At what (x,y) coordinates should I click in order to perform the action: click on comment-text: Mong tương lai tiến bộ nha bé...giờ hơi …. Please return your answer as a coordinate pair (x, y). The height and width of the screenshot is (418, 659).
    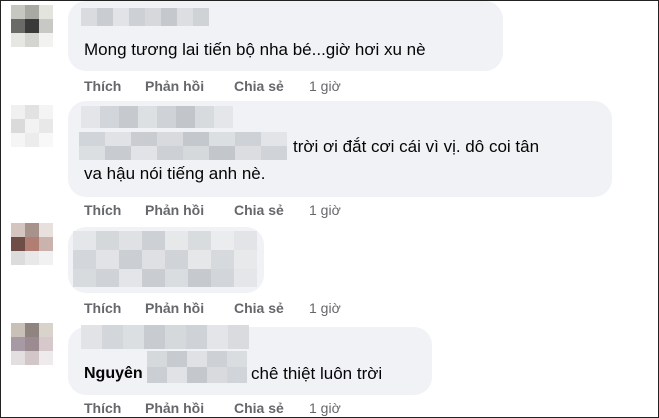
    Looking at the image, I should click on (255, 49).